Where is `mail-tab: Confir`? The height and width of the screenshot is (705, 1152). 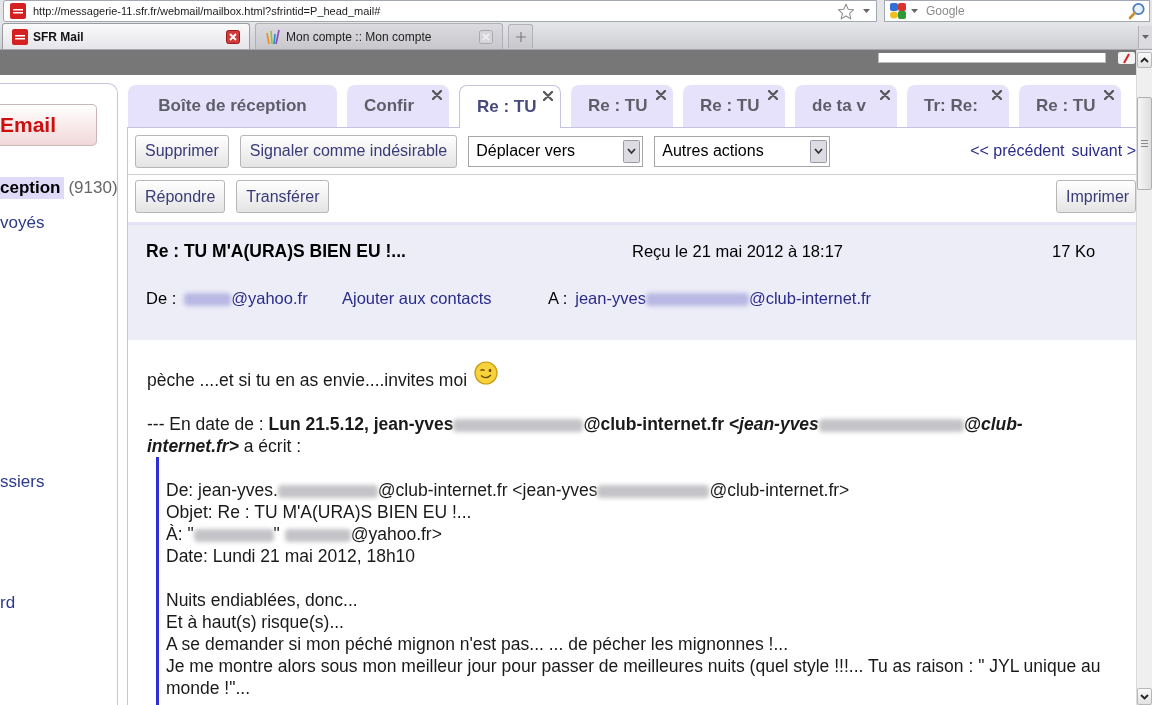
mail-tab: Confir is located at coordinates (398, 106).